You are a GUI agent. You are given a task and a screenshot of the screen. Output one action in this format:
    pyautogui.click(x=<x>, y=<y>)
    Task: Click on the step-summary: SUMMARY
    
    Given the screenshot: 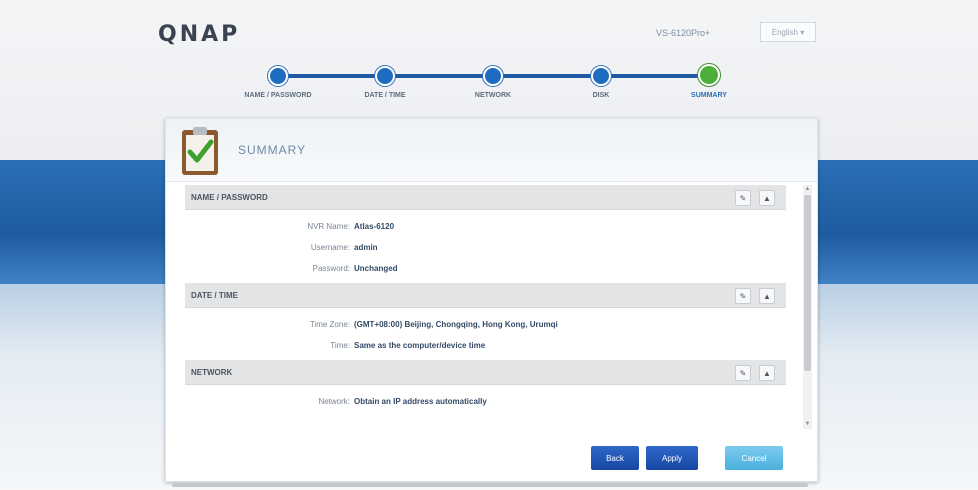 What is the action you would take?
    pyautogui.click(x=709, y=82)
    